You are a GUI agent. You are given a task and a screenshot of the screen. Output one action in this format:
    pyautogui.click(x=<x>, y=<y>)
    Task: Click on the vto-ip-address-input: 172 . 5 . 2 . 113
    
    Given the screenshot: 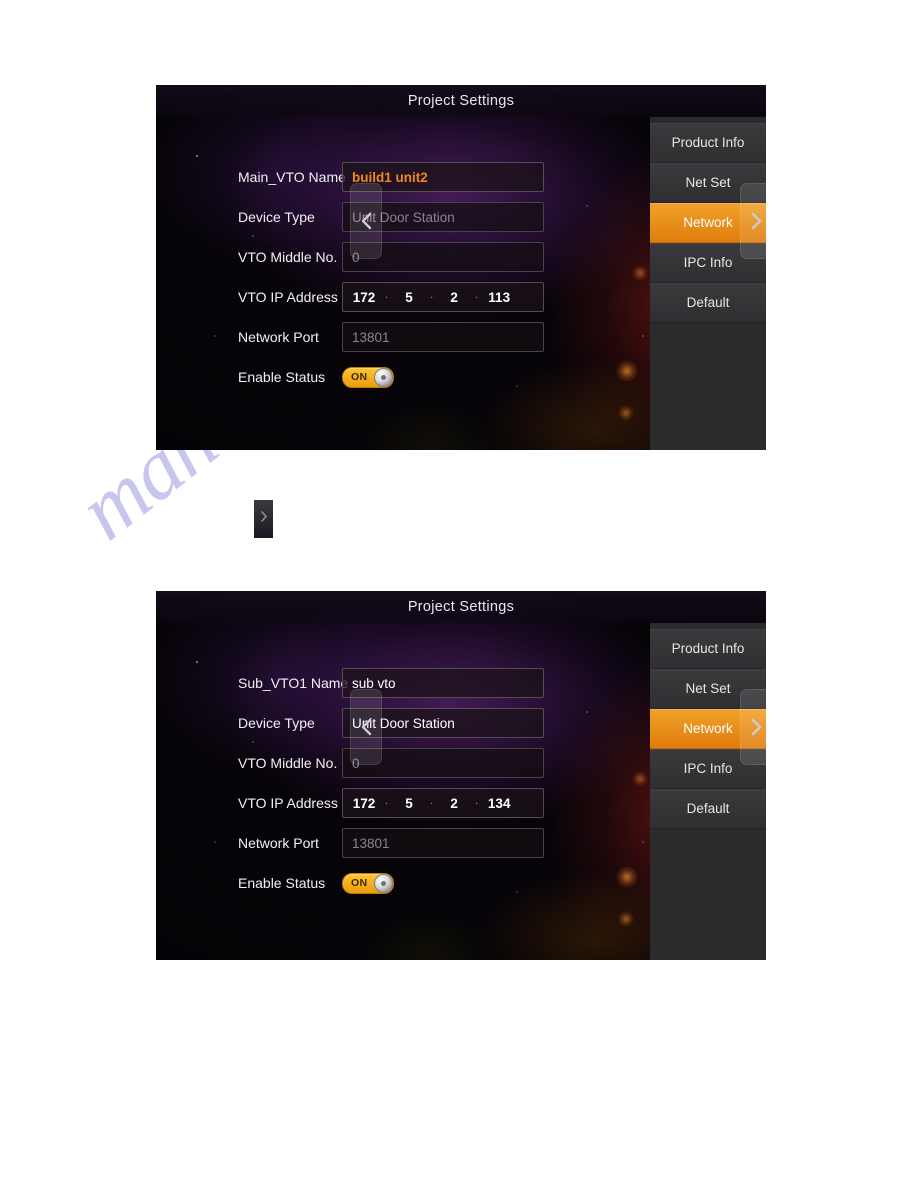 What is the action you would take?
    pyautogui.click(x=443, y=297)
    